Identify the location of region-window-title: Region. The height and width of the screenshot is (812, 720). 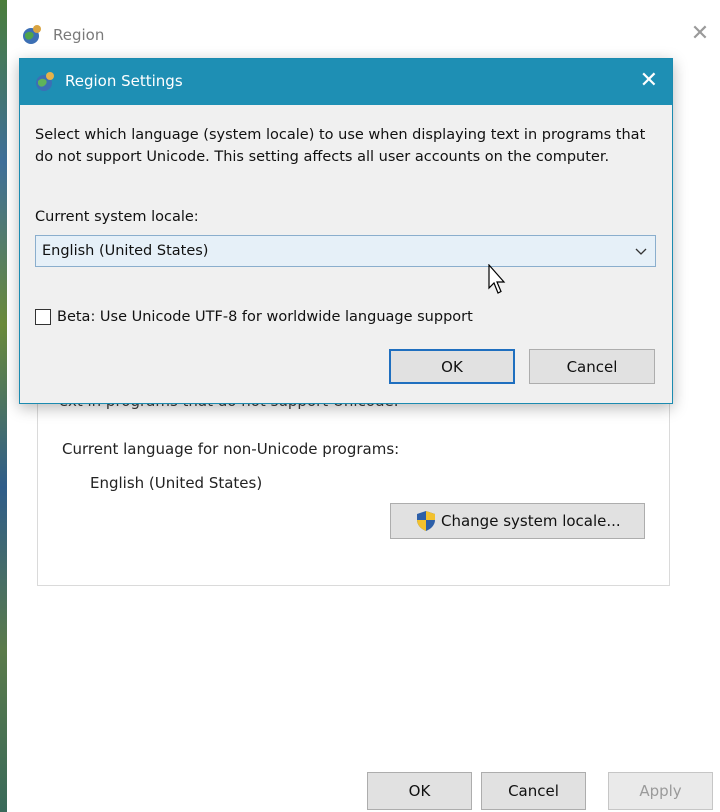
(79, 35).